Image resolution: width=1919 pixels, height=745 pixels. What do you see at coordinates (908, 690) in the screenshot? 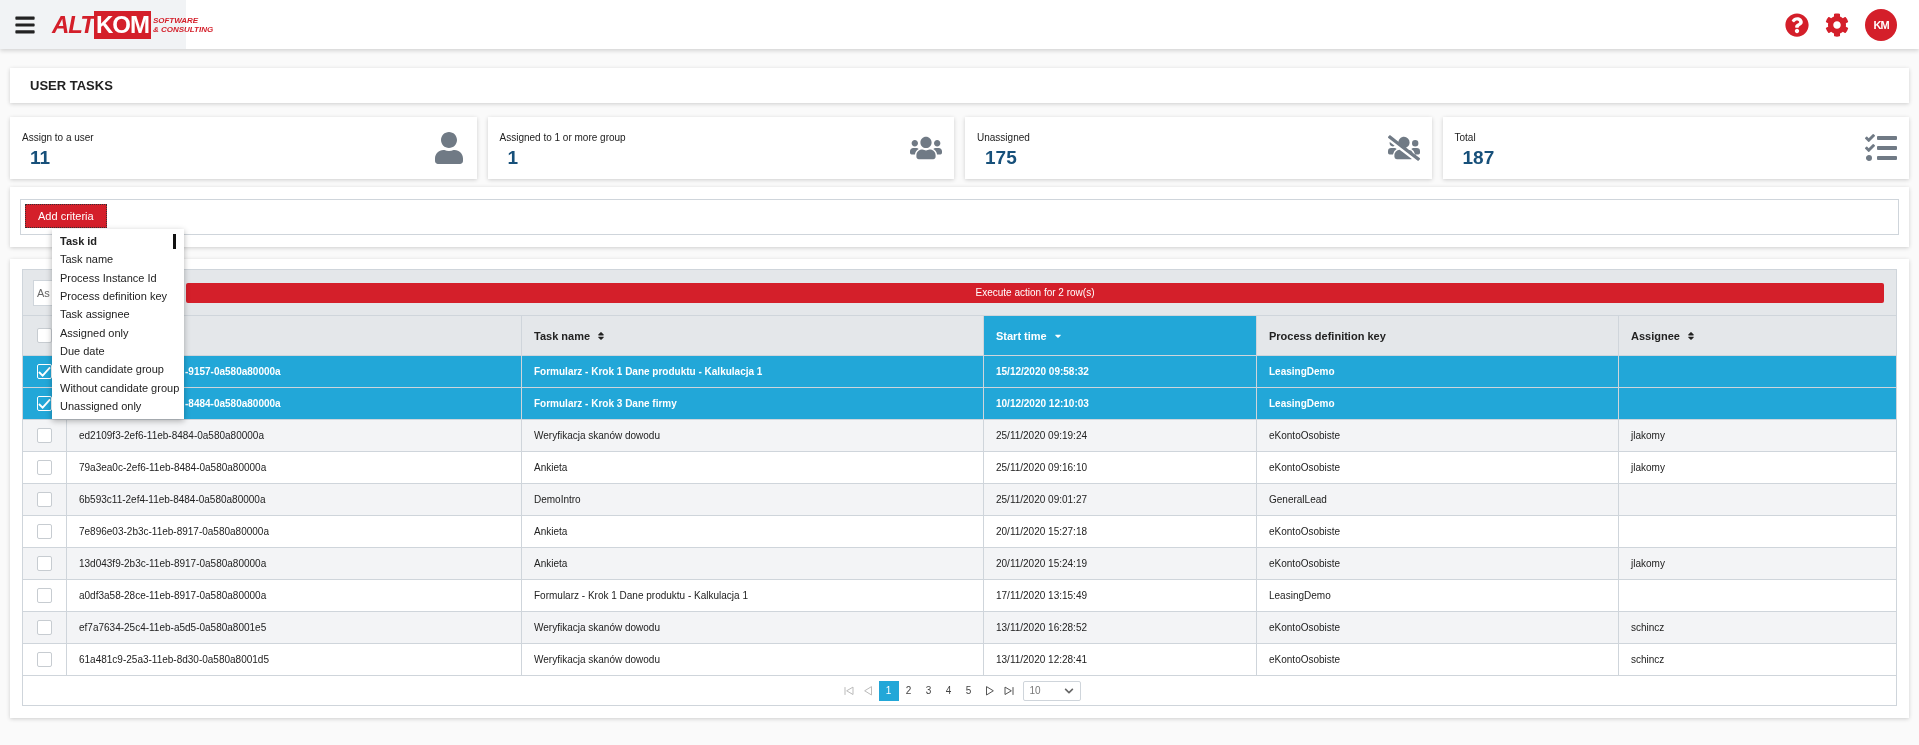
I see `page-number: 2` at bounding box center [908, 690].